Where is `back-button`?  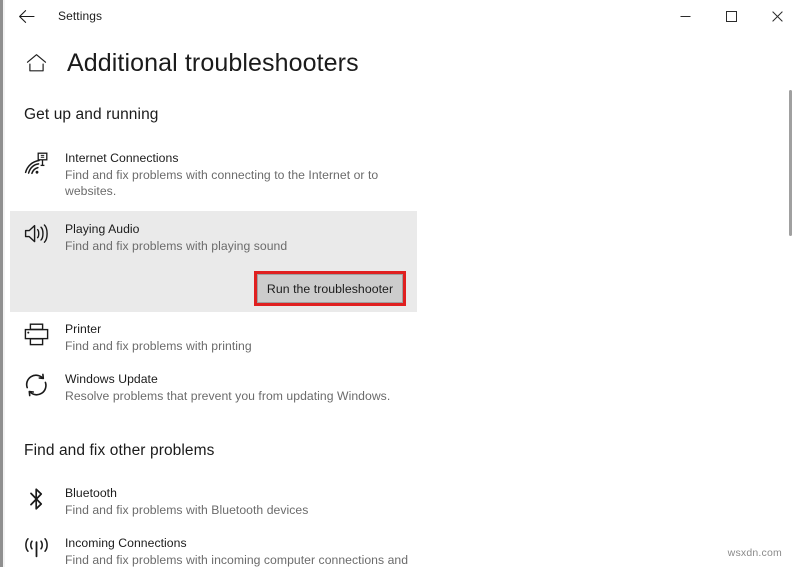 back-button is located at coordinates (26, 16).